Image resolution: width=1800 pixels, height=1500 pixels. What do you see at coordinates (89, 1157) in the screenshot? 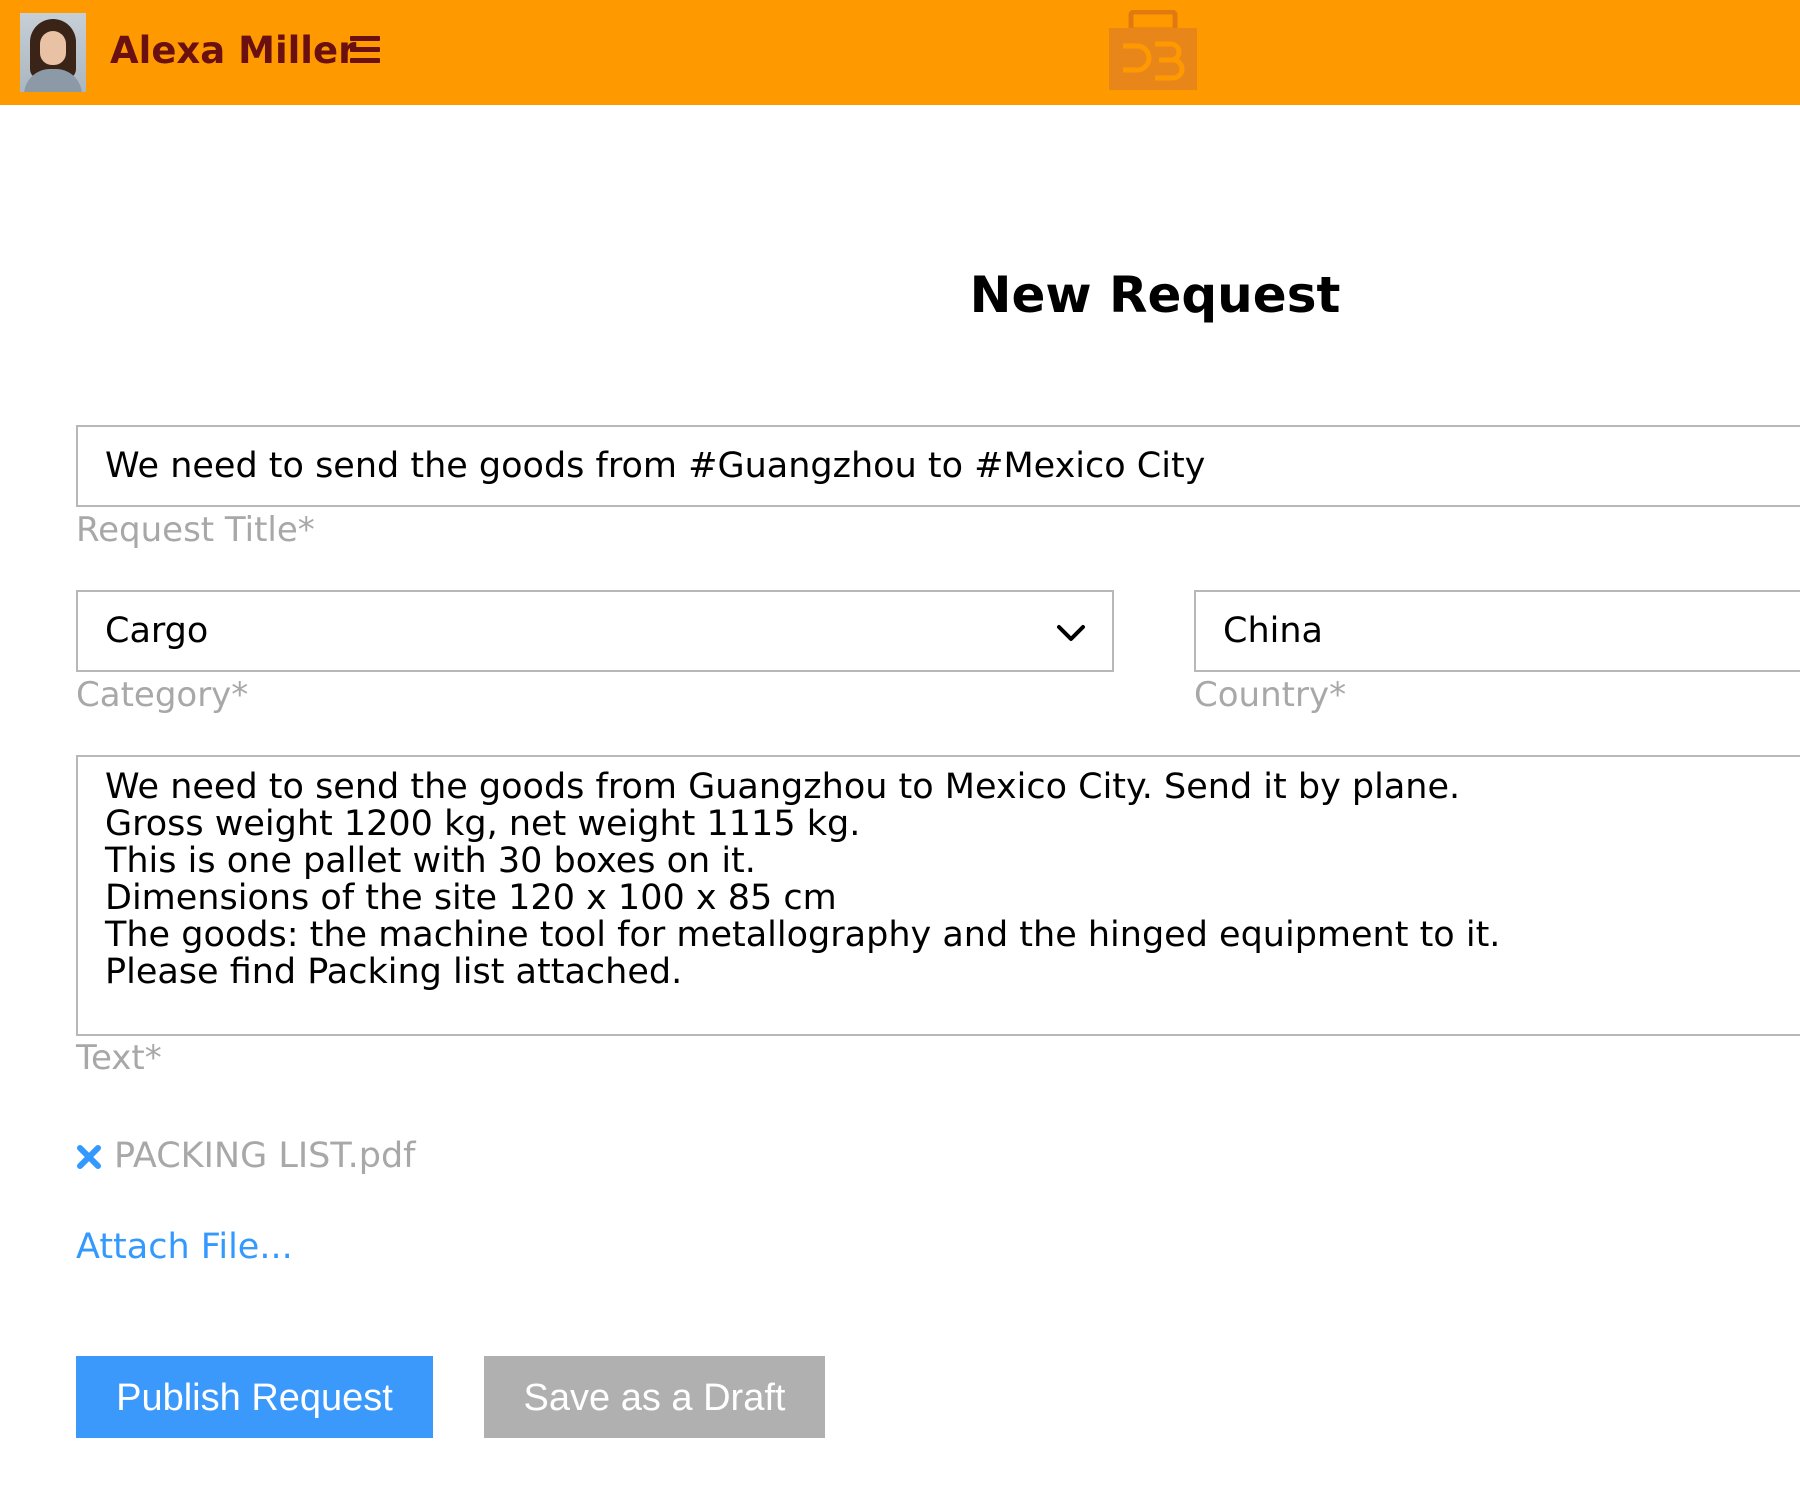
I see `close-icon` at bounding box center [89, 1157].